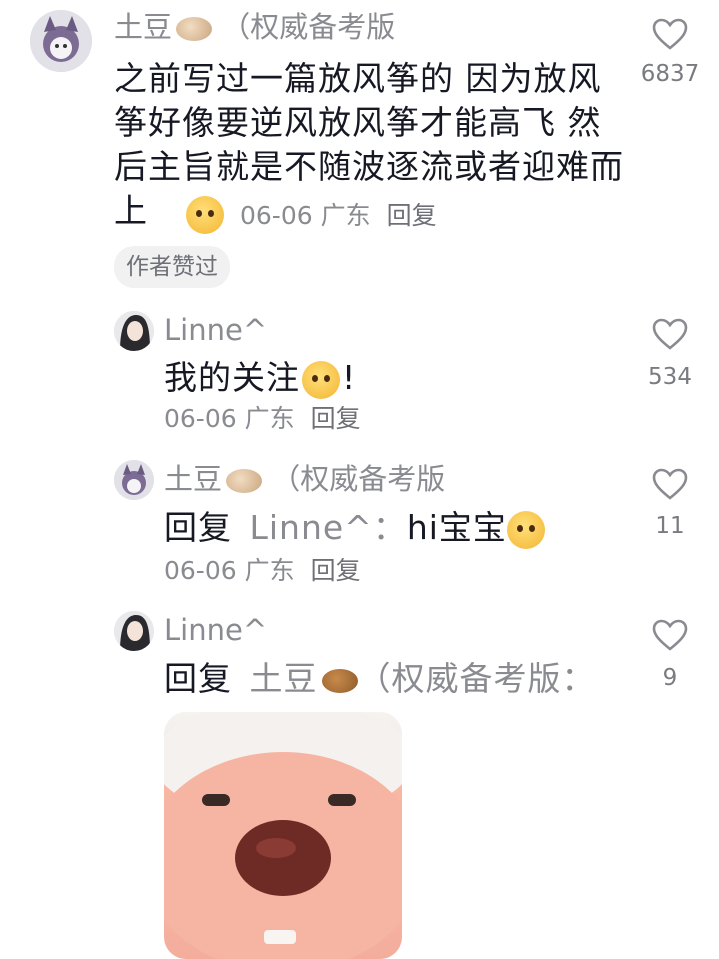 This screenshot has height=959, width=719. Describe the element at coordinates (670, 377) in the screenshot. I see `like-count: 534` at that location.